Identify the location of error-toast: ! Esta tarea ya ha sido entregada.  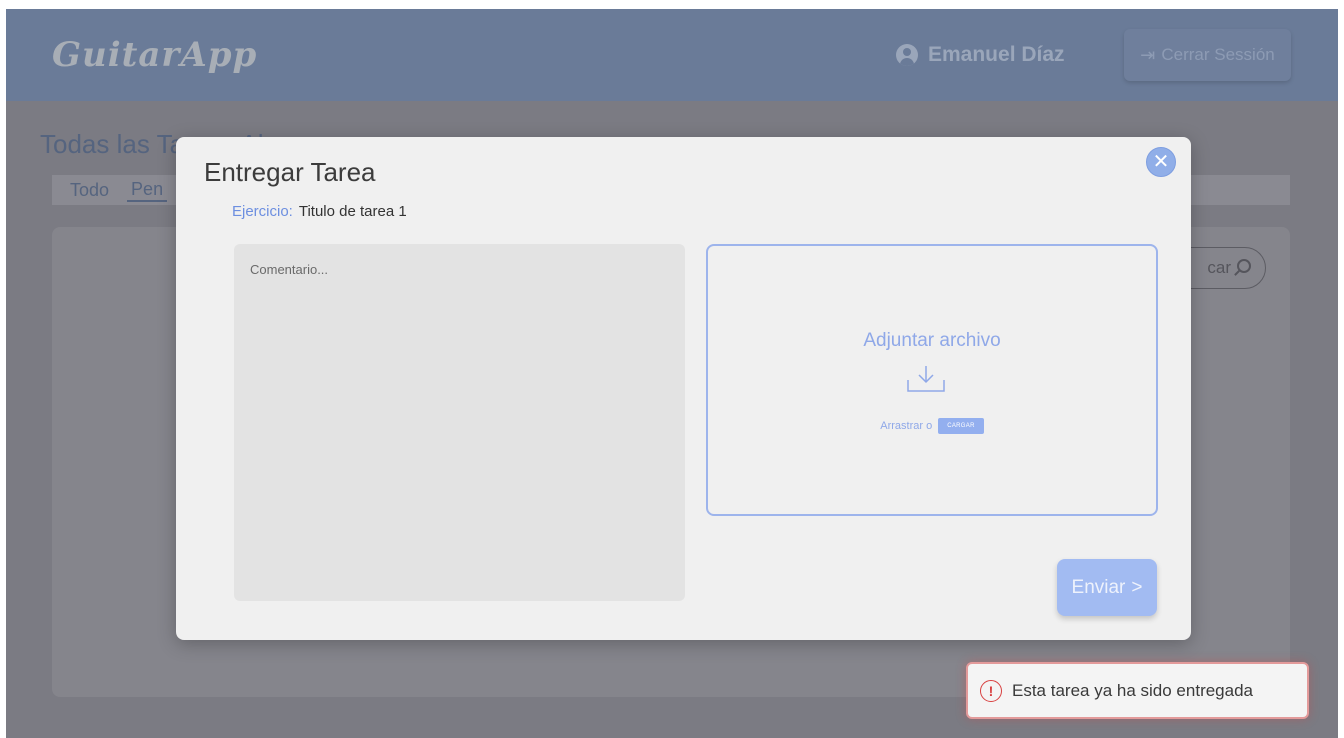
(1137, 690).